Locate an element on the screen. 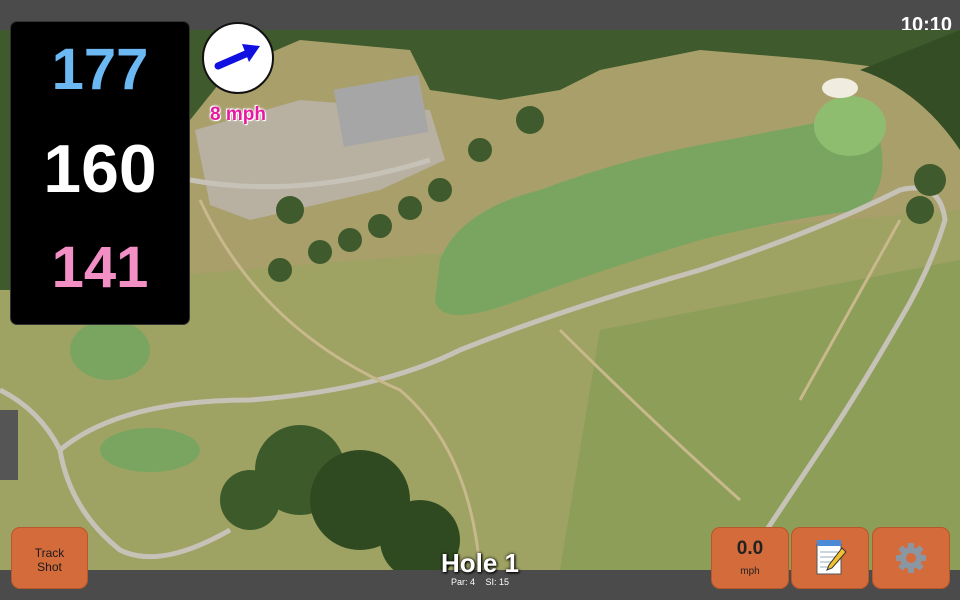  wind-speed: 8 mph is located at coordinates (238, 114).